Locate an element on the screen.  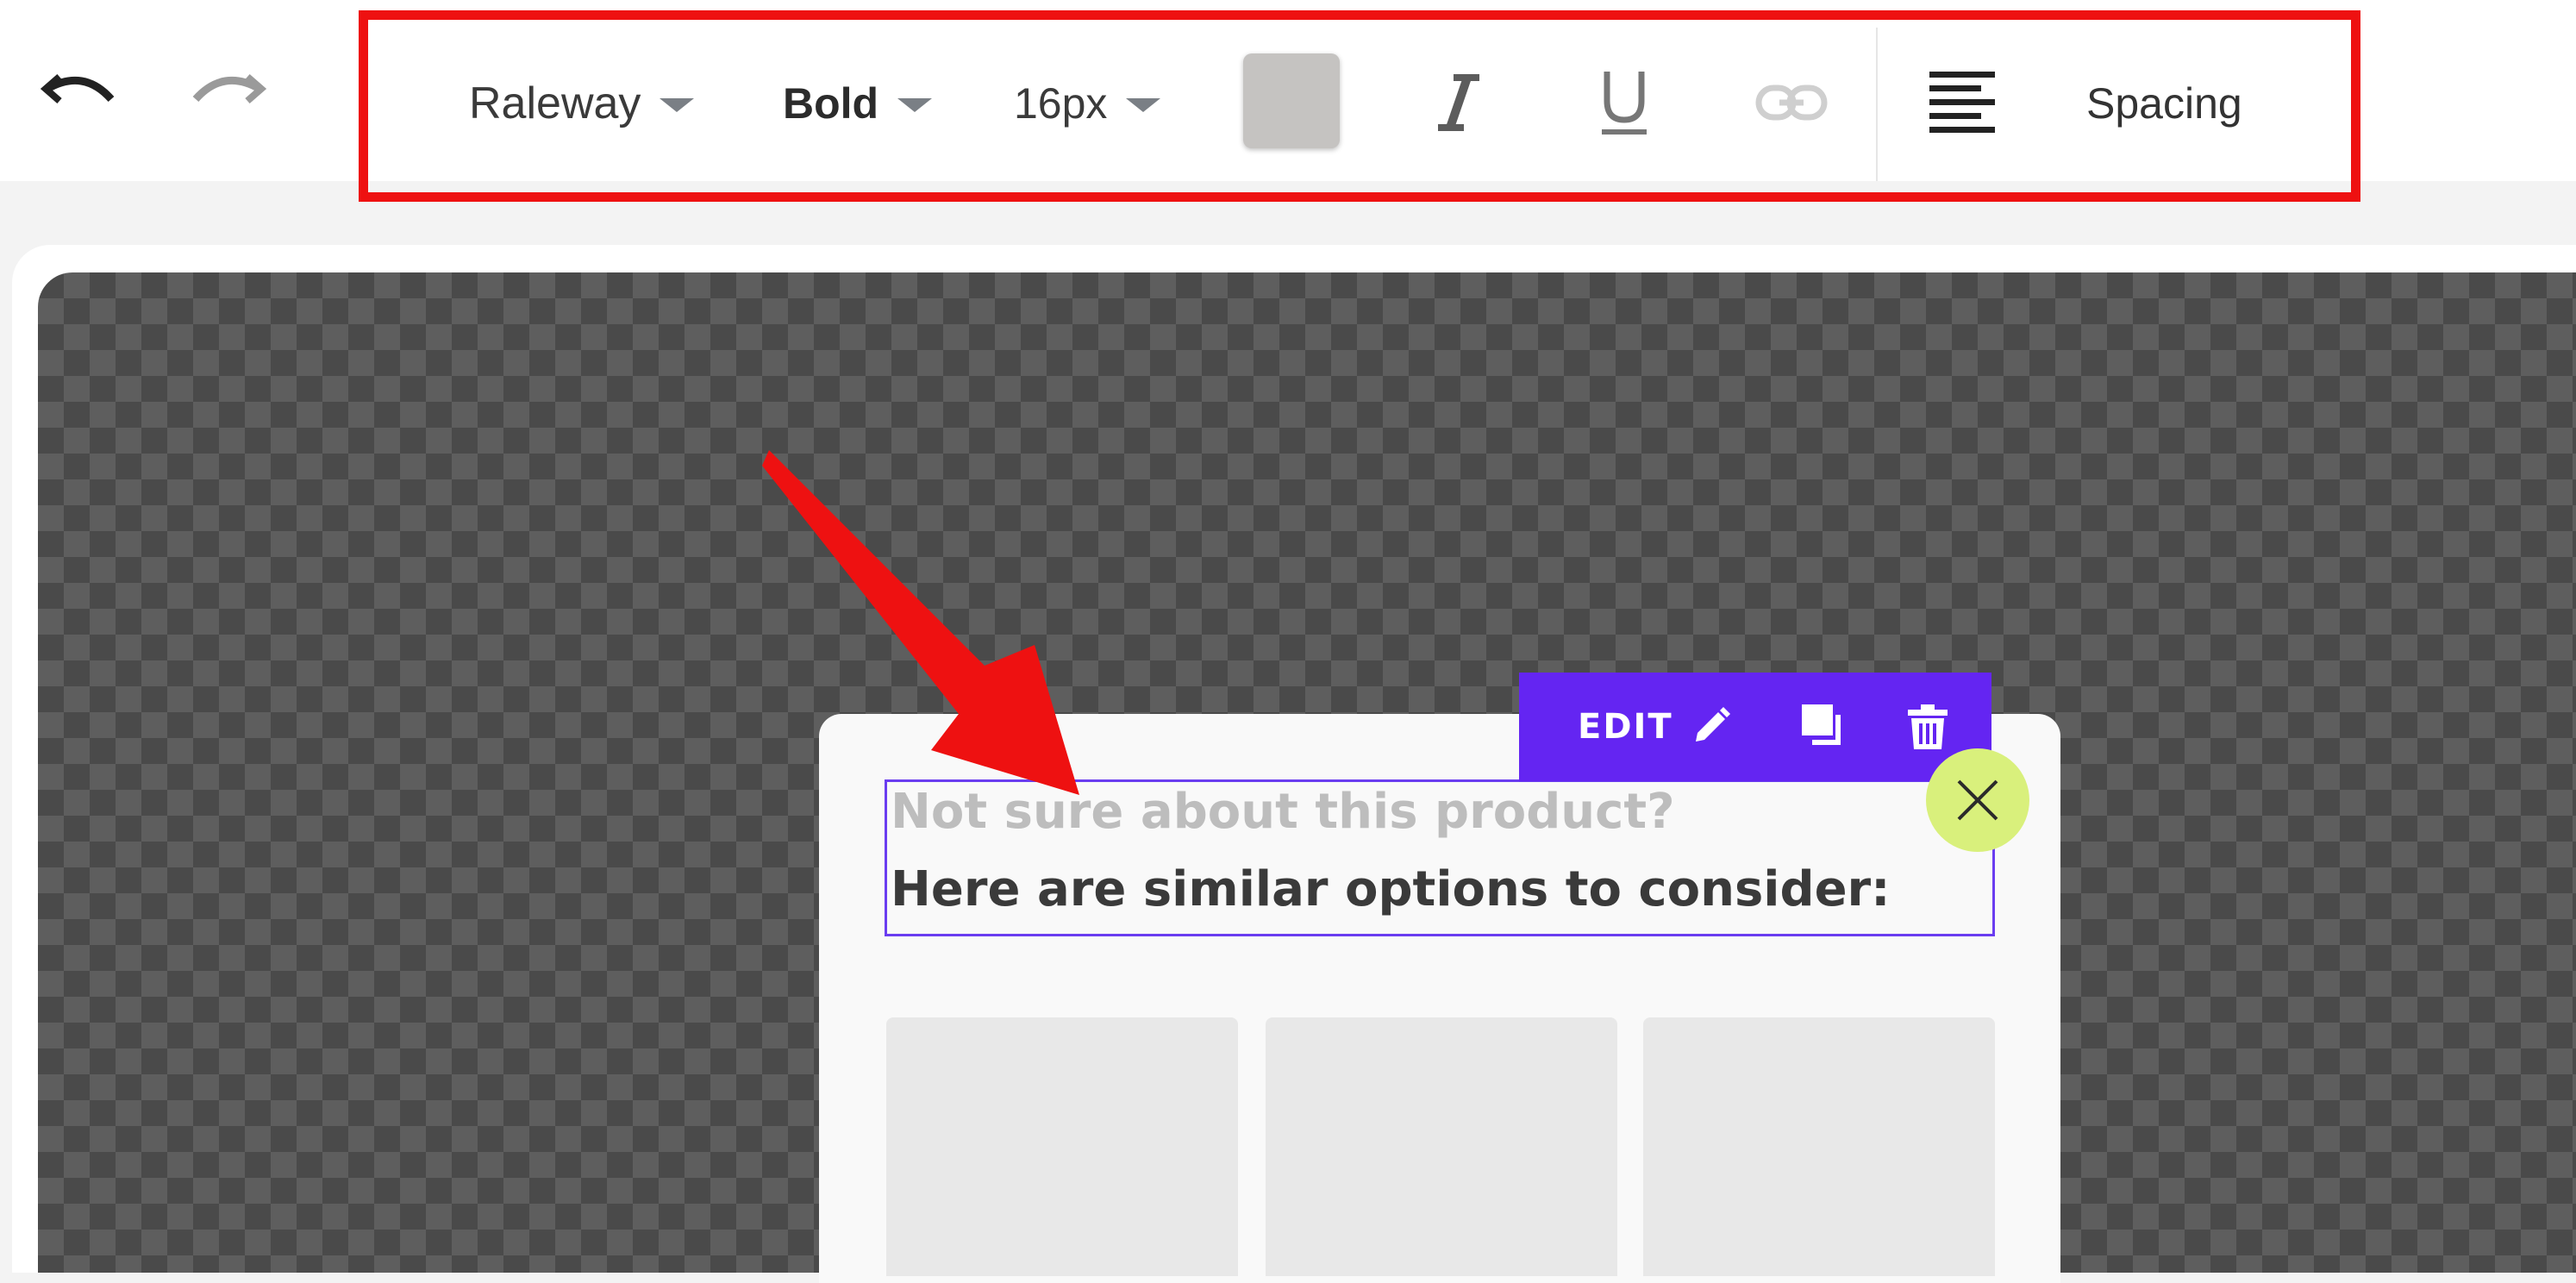
underline-icon is located at coordinates (1624, 103).